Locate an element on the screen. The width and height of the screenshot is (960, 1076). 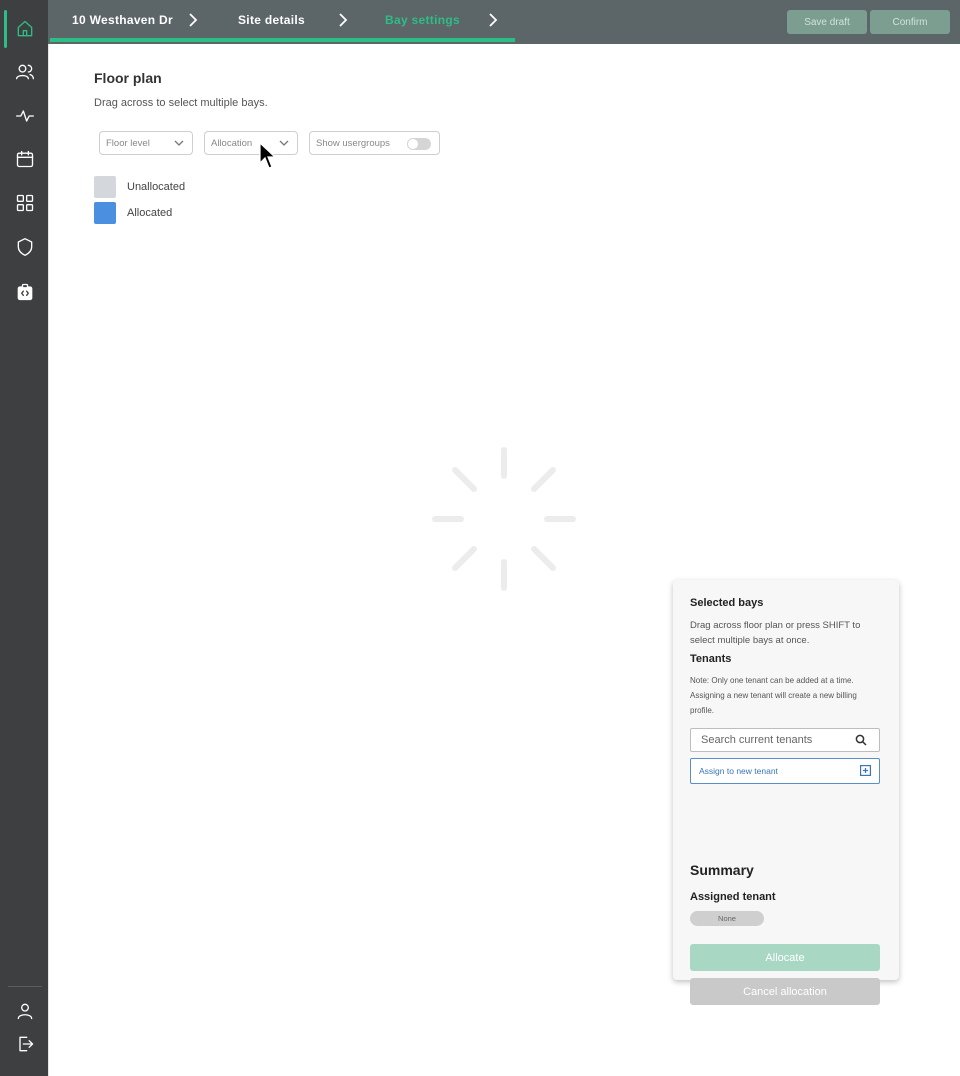
save-draft-button: Save draft is located at coordinates (827, 22).